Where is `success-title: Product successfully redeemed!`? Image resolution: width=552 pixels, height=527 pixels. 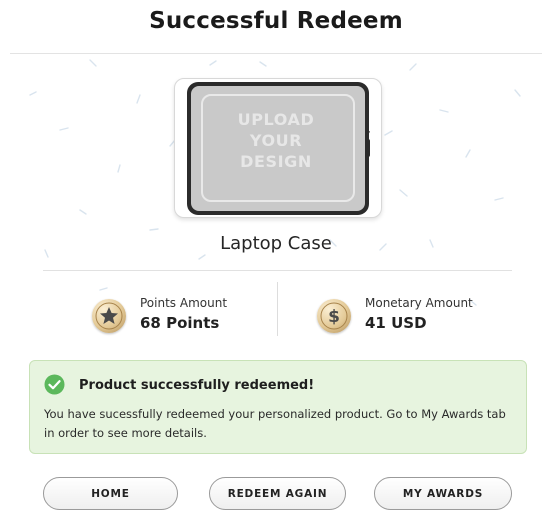 success-title: Product successfully redeemed! is located at coordinates (197, 385).